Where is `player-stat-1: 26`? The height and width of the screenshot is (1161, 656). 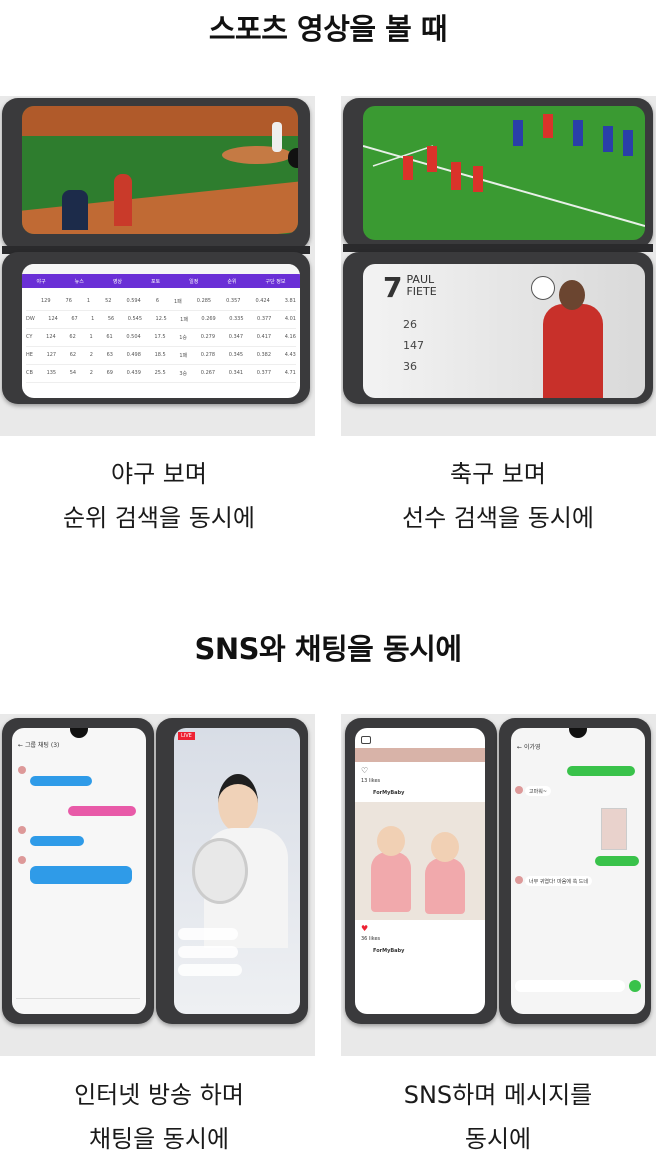 player-stat-1: 26 is located at coordinates (410, 324).